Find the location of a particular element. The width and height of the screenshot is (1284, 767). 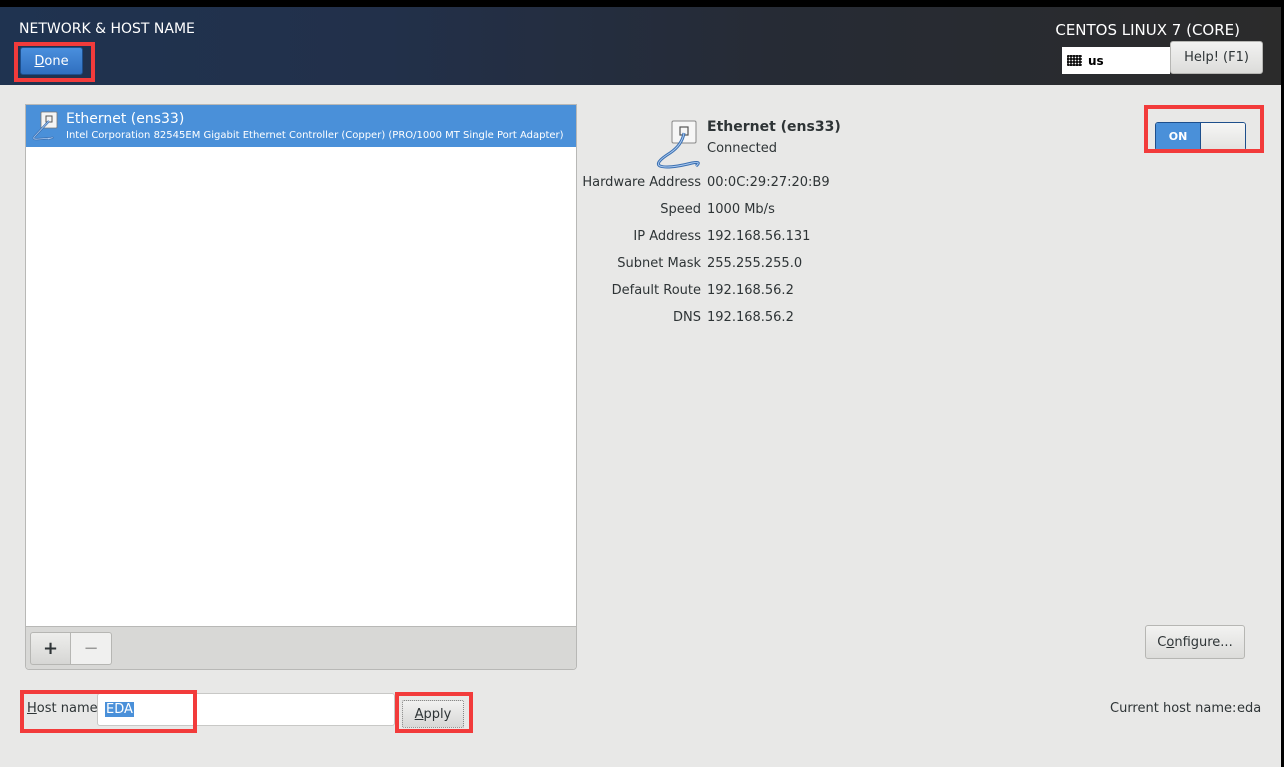

help-button: Help! (F1) is located at coordinates (1216, 57).